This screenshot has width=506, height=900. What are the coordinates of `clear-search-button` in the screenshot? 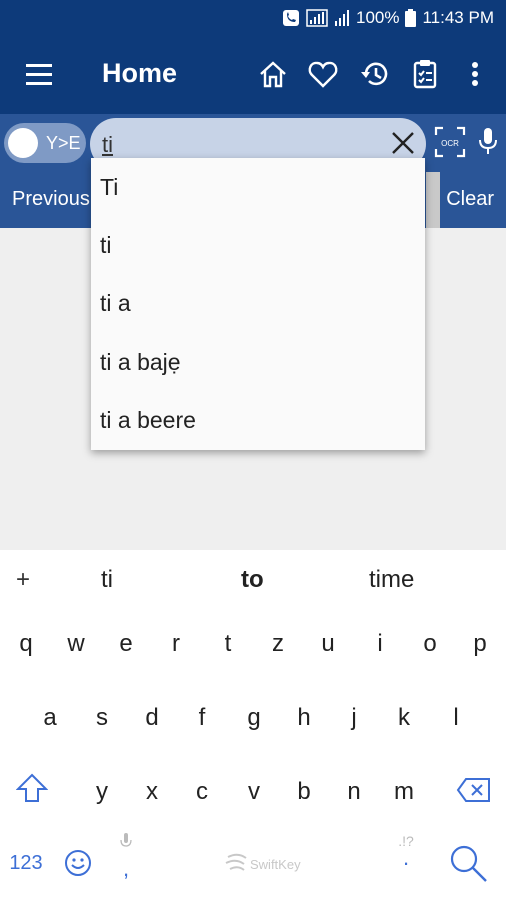 It's located at (403, 143).